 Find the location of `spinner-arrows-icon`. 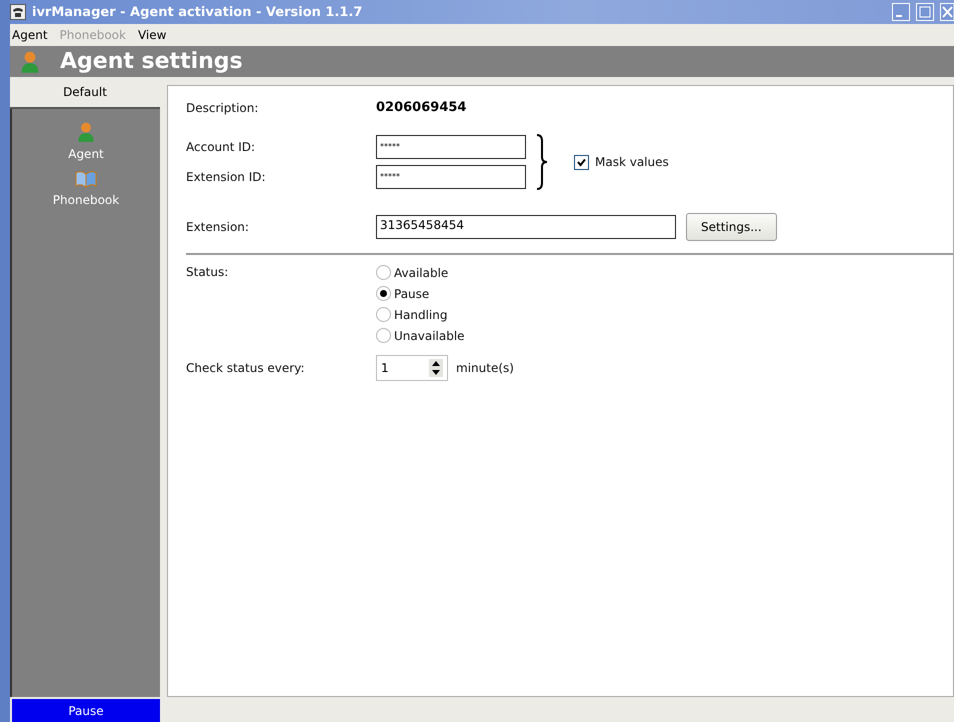

spinner-arrows-icon is located at coordinates (436, 368).